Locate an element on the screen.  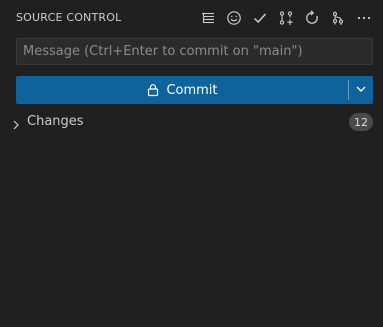
commit-message-input is located at coordinates (194, 51).